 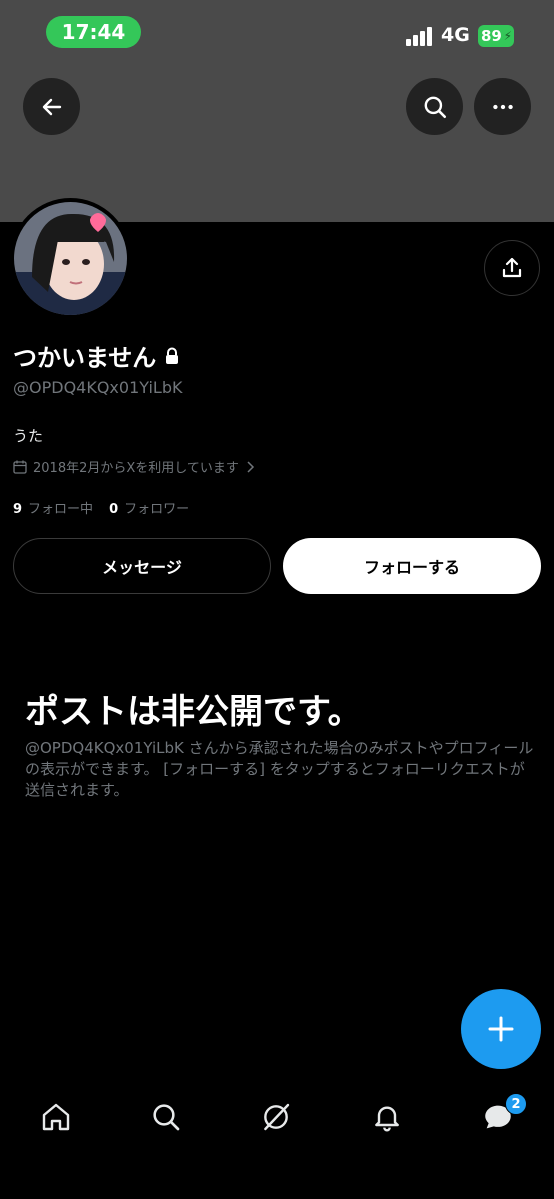 I want to click on display-name: つかいません, so click(x=96, y=355).